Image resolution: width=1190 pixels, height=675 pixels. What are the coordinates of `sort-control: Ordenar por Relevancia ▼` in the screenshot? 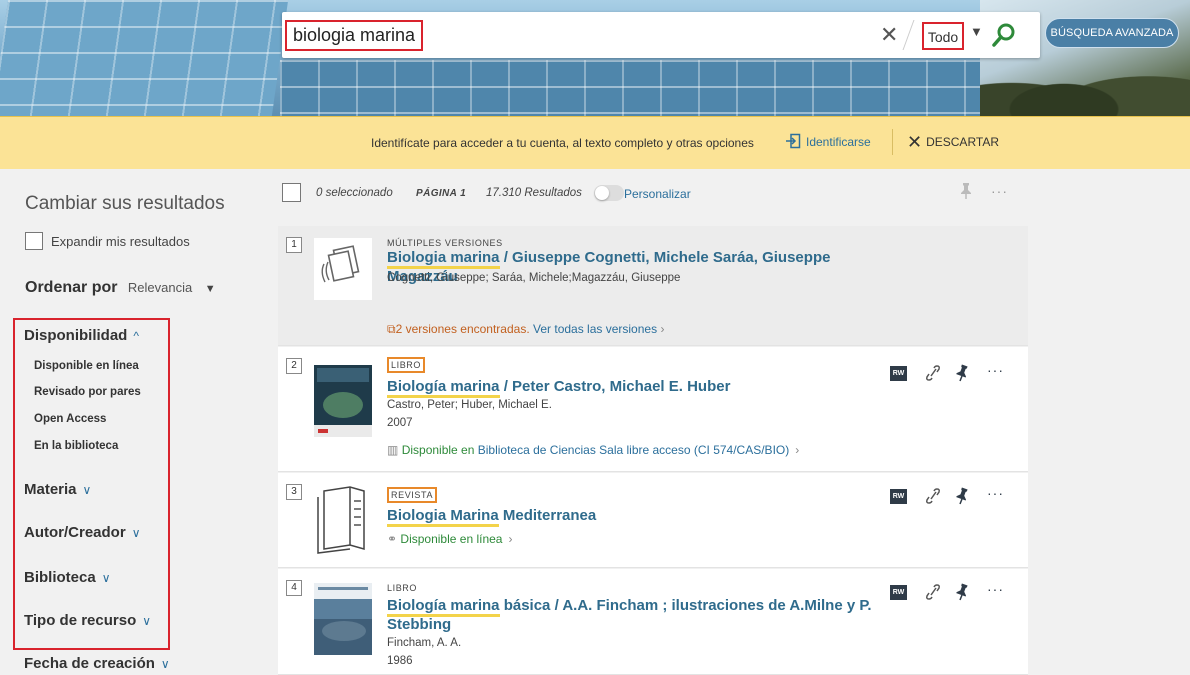 It's located at (120, 288).